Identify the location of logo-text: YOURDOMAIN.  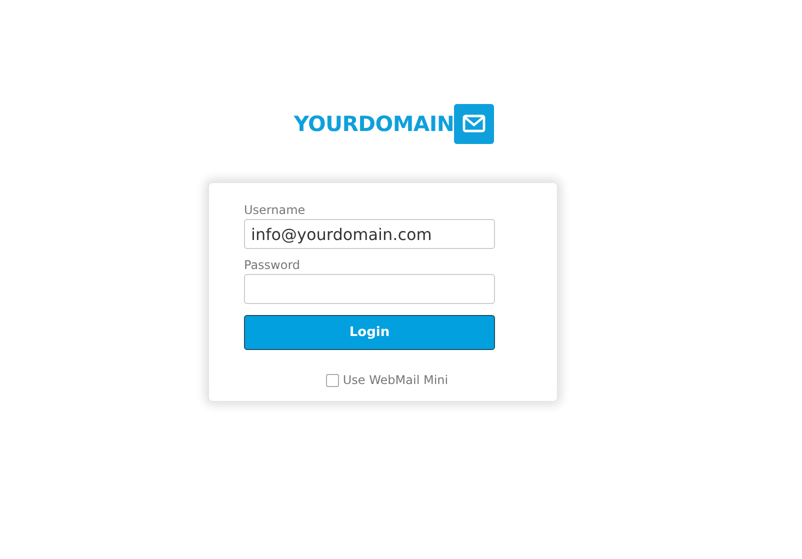
(374, 124).